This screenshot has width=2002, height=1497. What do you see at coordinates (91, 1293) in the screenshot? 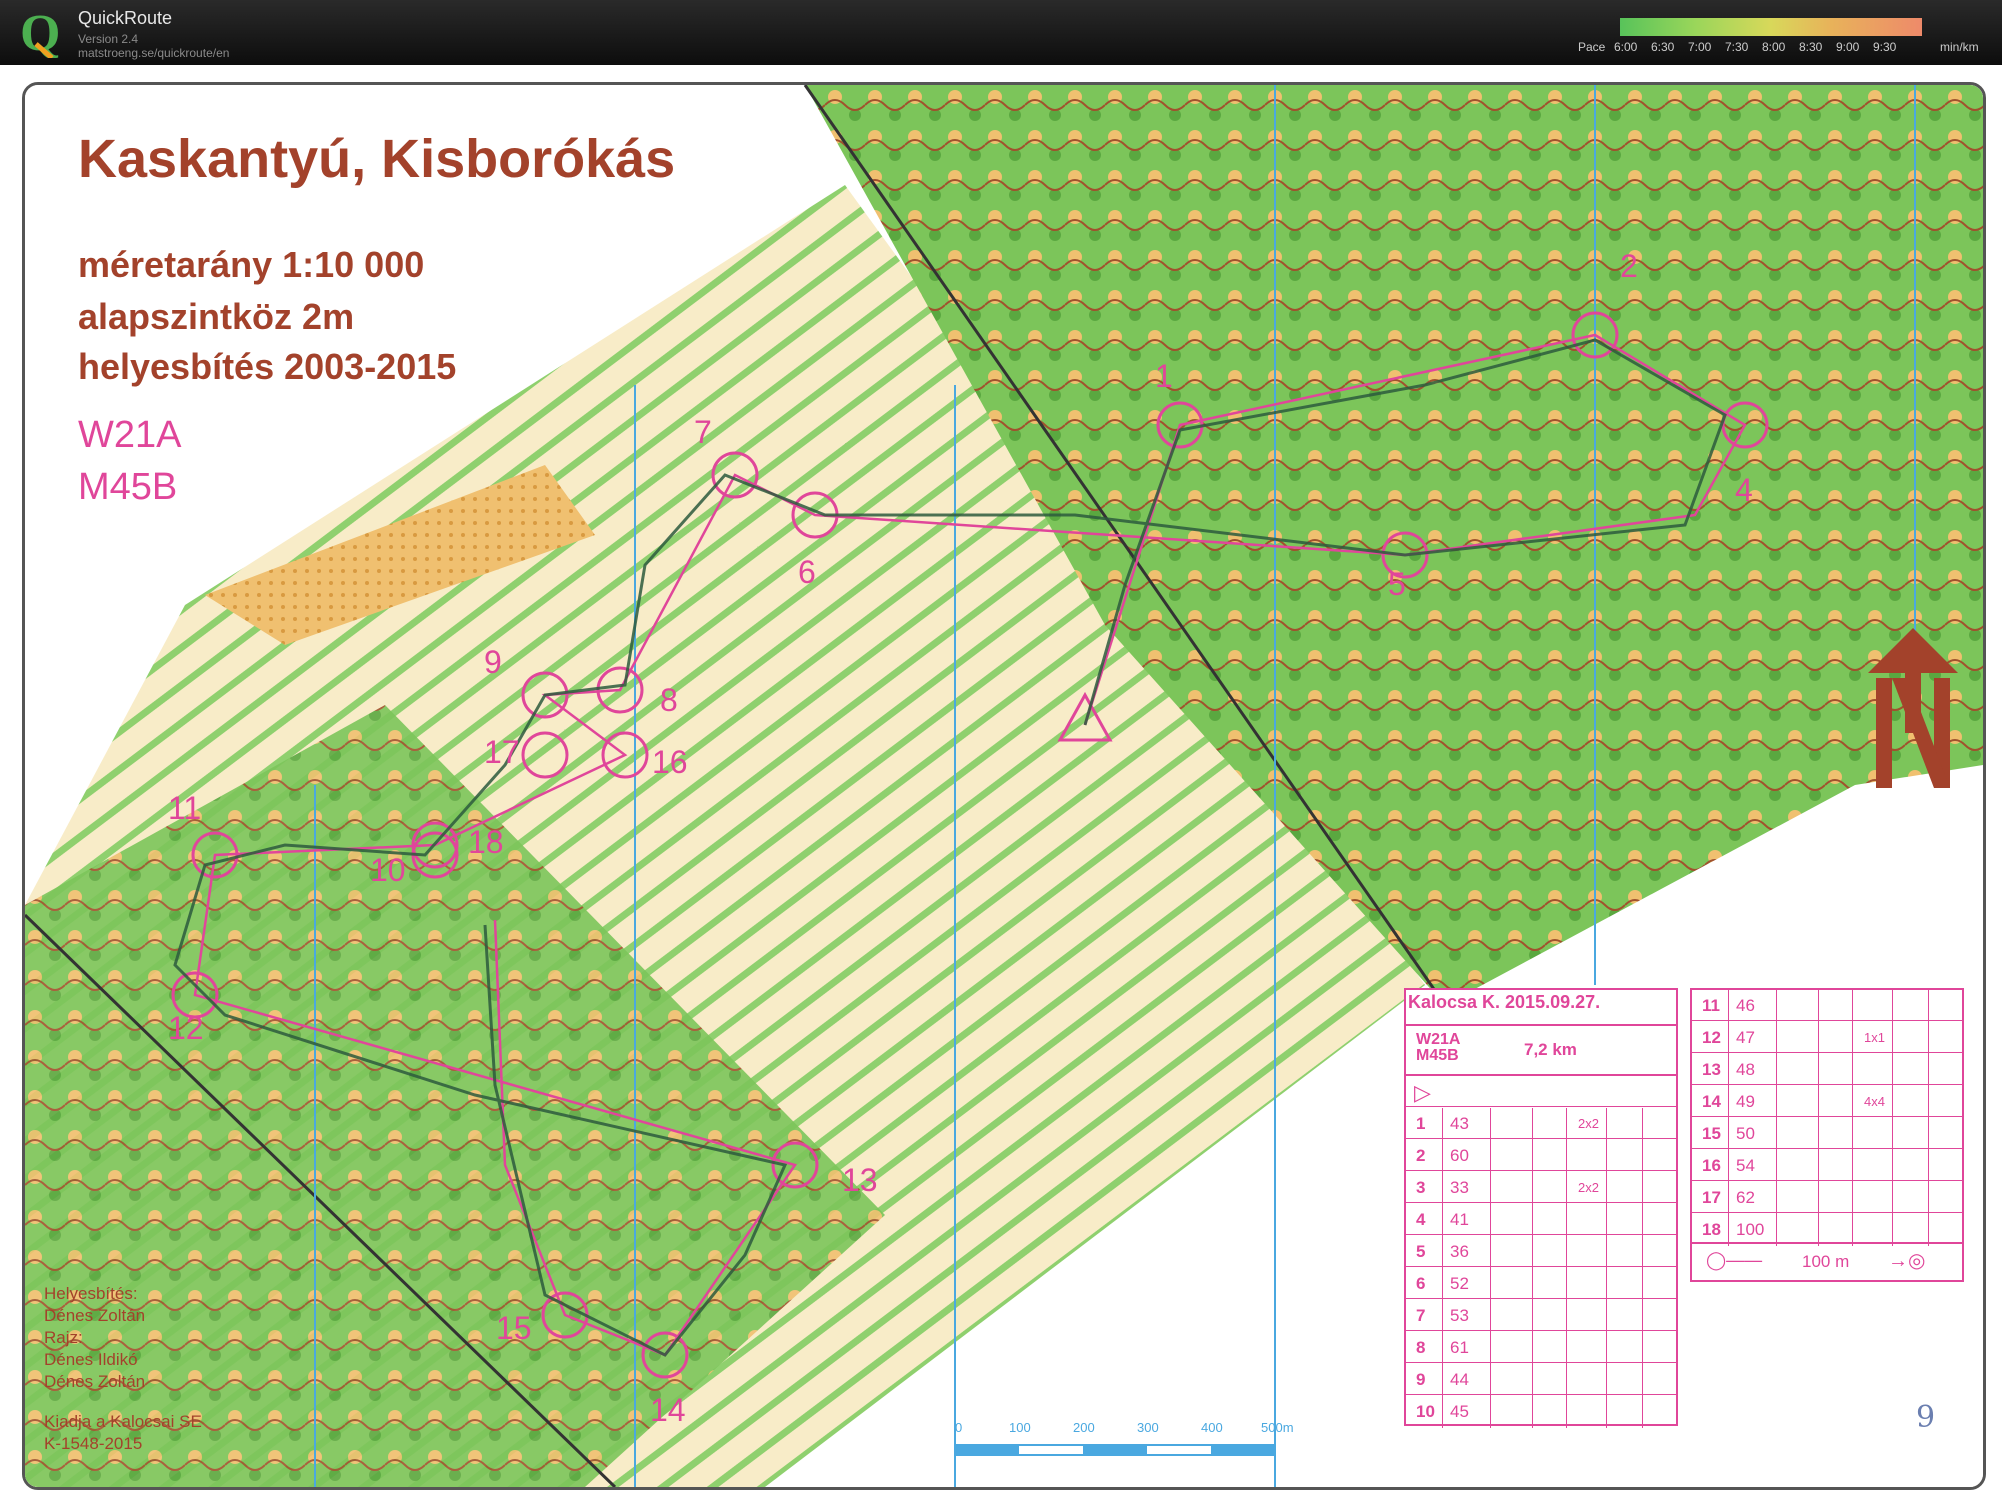
I see `credit-line: Helyesbítés:` at bounding box center [91, 1293].